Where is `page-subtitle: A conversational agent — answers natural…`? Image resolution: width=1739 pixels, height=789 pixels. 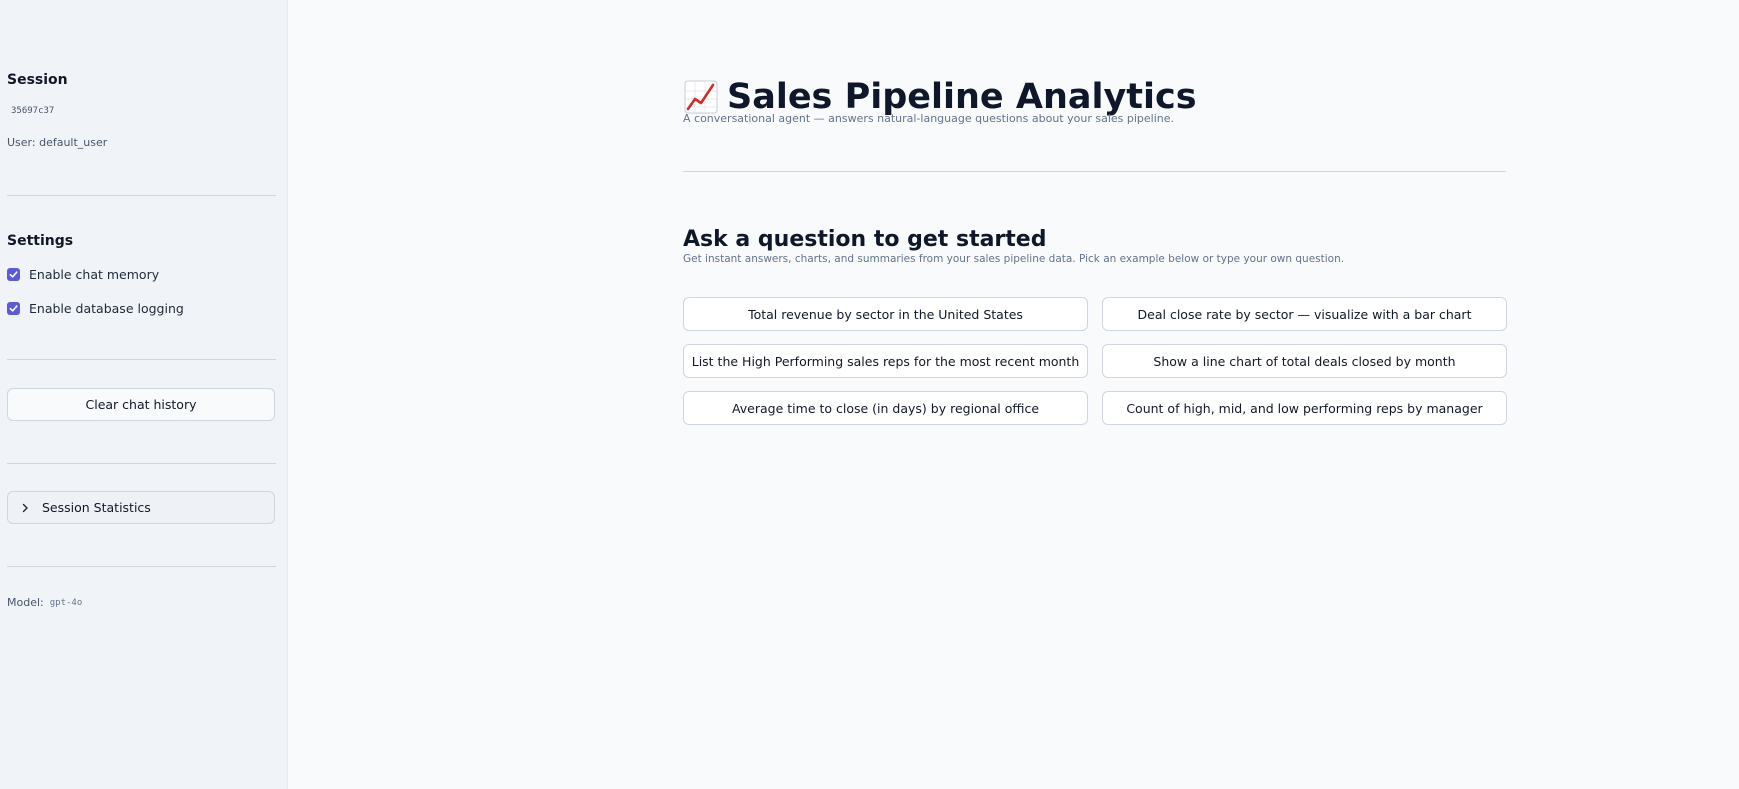 page-subtitle: A conversational agent — answers natural… is located at coordinates (929, 118).